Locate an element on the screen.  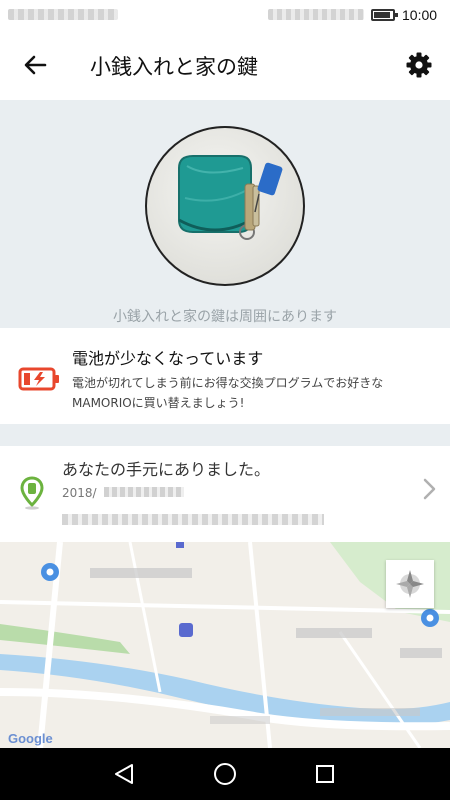
compass-icon is located at coordinates (410, 584).